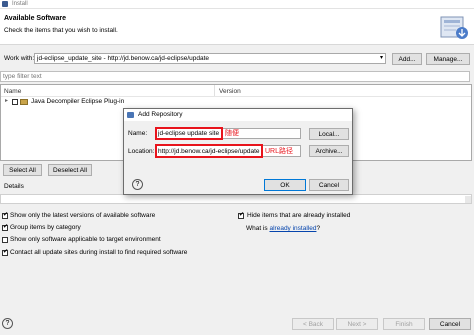  What do you see at coordinates (24, 102) in the screenshot?
I see `category-icon` at bounding box center [24, 102].